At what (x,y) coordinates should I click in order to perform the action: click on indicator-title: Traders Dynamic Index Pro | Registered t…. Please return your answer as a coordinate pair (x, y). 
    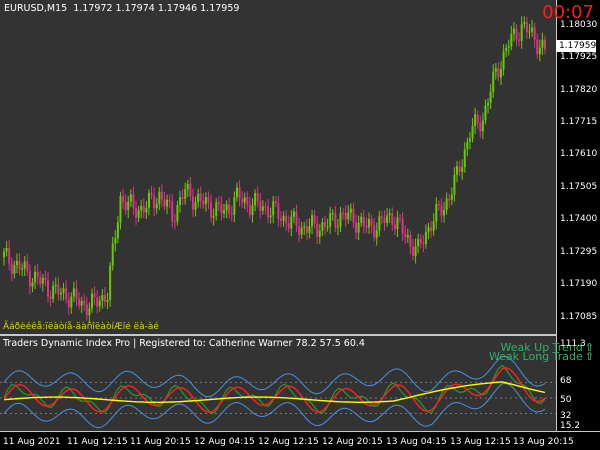
    Looking at the image, I should click on (184, 343).